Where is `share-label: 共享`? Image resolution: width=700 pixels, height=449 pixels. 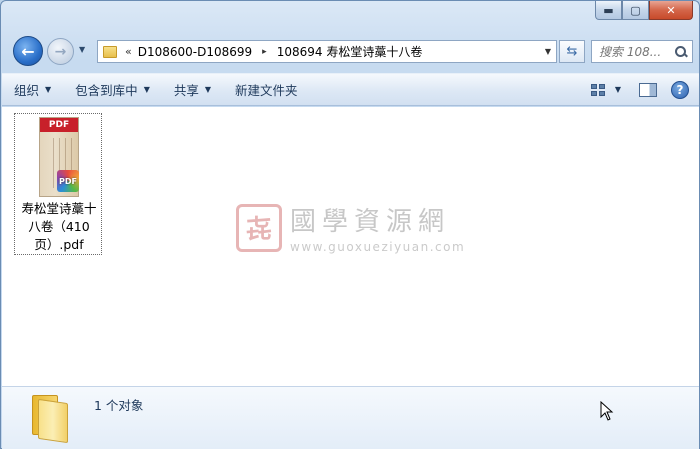
share-label: 共享 is located at coordinates (186, 90).